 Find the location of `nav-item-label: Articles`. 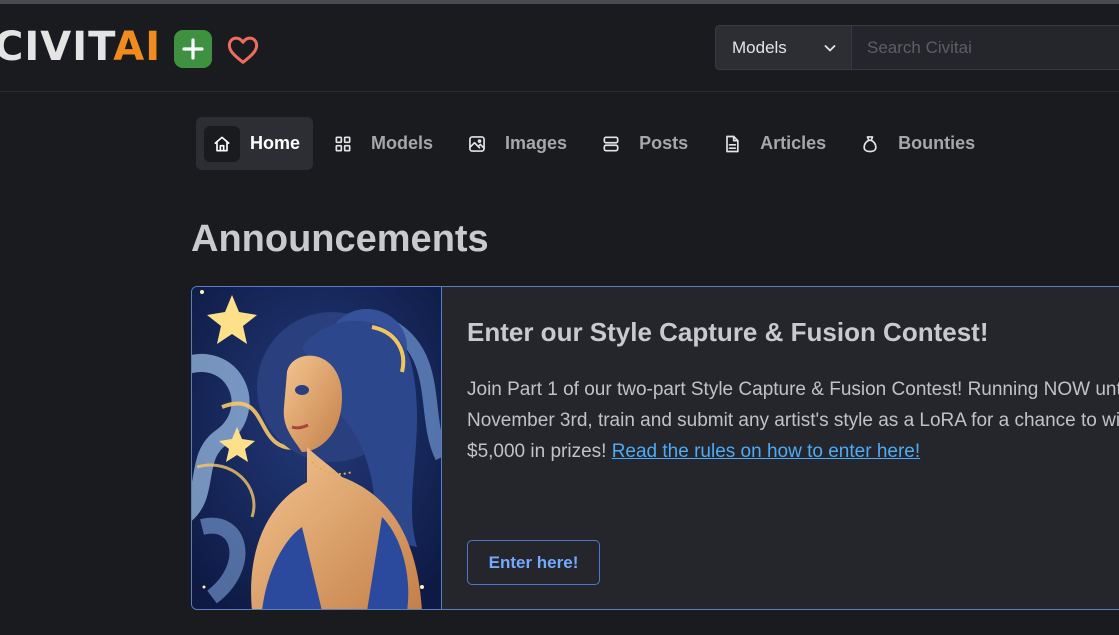

nav-item-label: Articles is located at coordinates (793, 143).